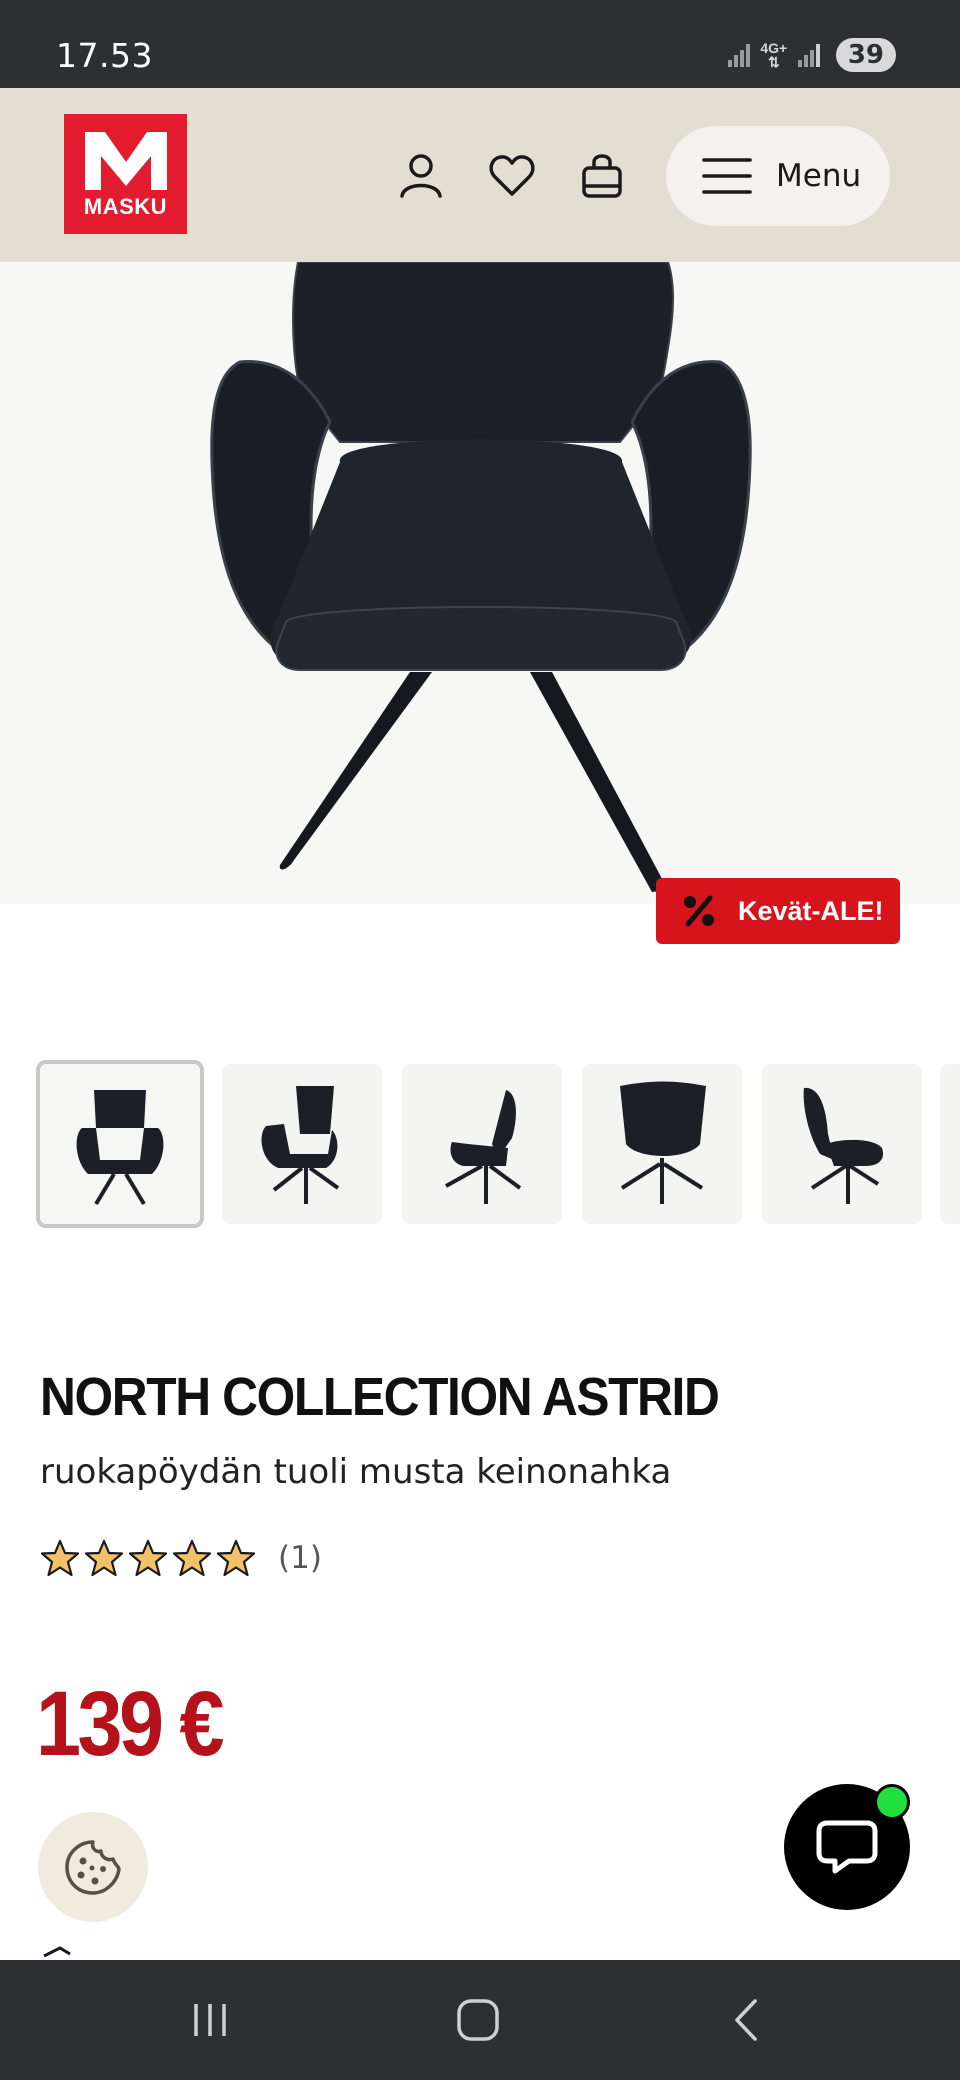  I want to click on home-icon, so click(478, 2020).